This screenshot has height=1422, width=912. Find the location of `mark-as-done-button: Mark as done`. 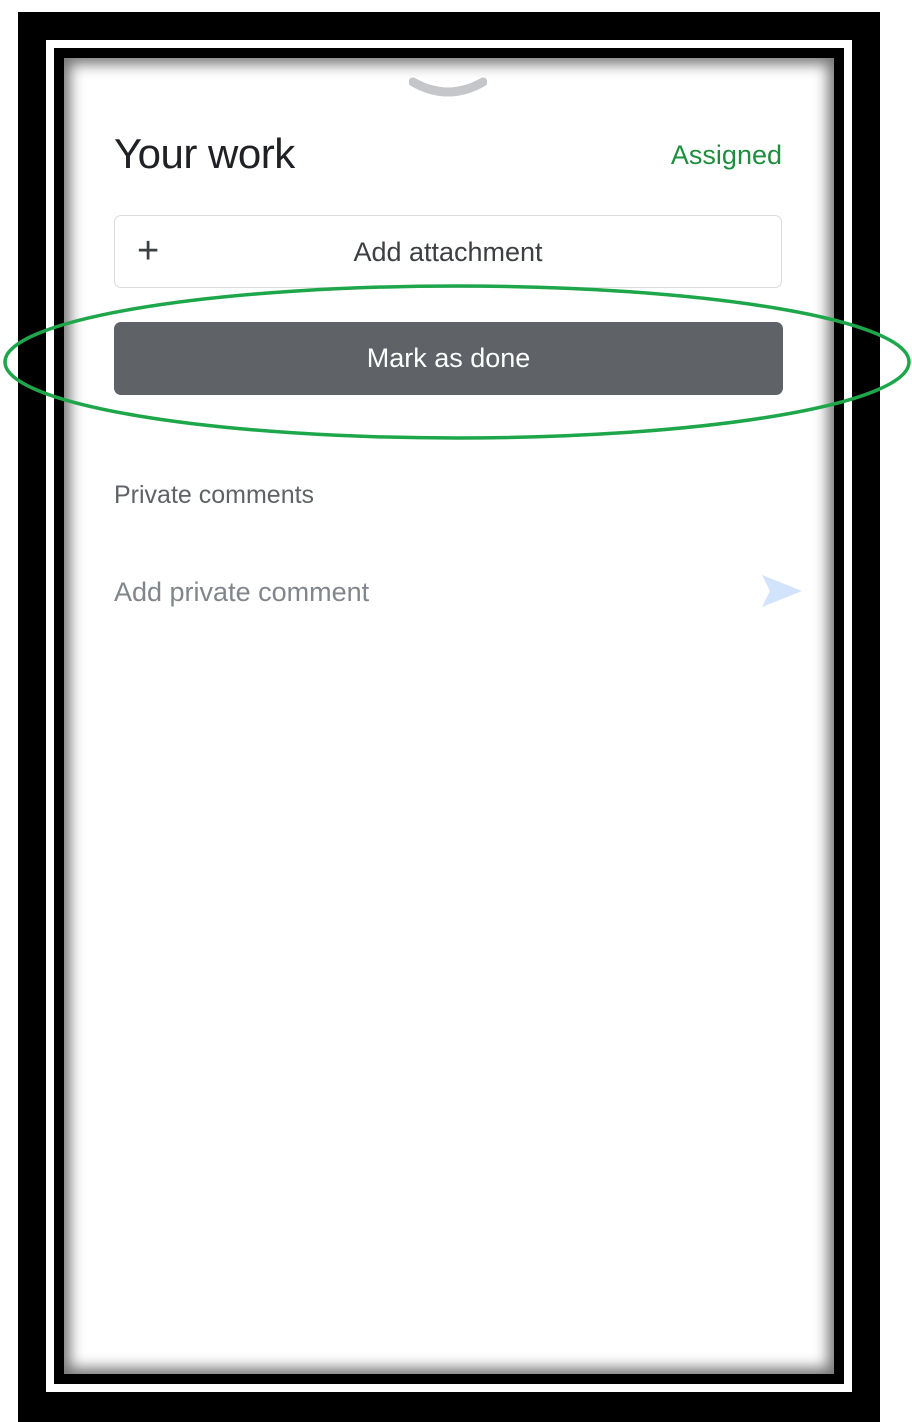

mark-as-done-button: Mark as done is located at coordinates (448, 358).